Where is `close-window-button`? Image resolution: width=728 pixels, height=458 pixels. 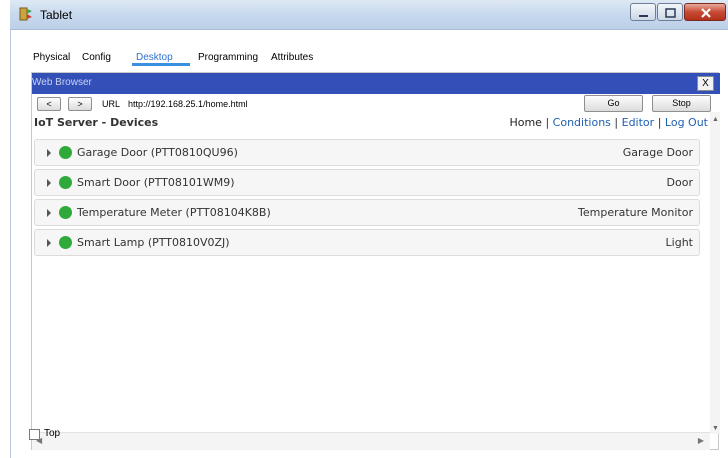 close-window-button is located at coordinates (705, 12).